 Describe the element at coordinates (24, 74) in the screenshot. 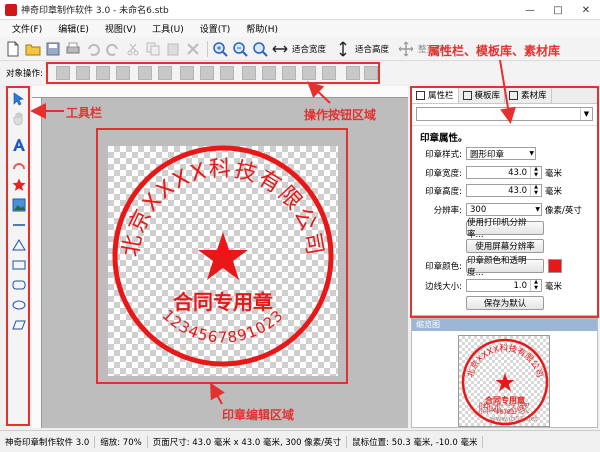

I see `object-ops-label: 对象操作:` at that location.